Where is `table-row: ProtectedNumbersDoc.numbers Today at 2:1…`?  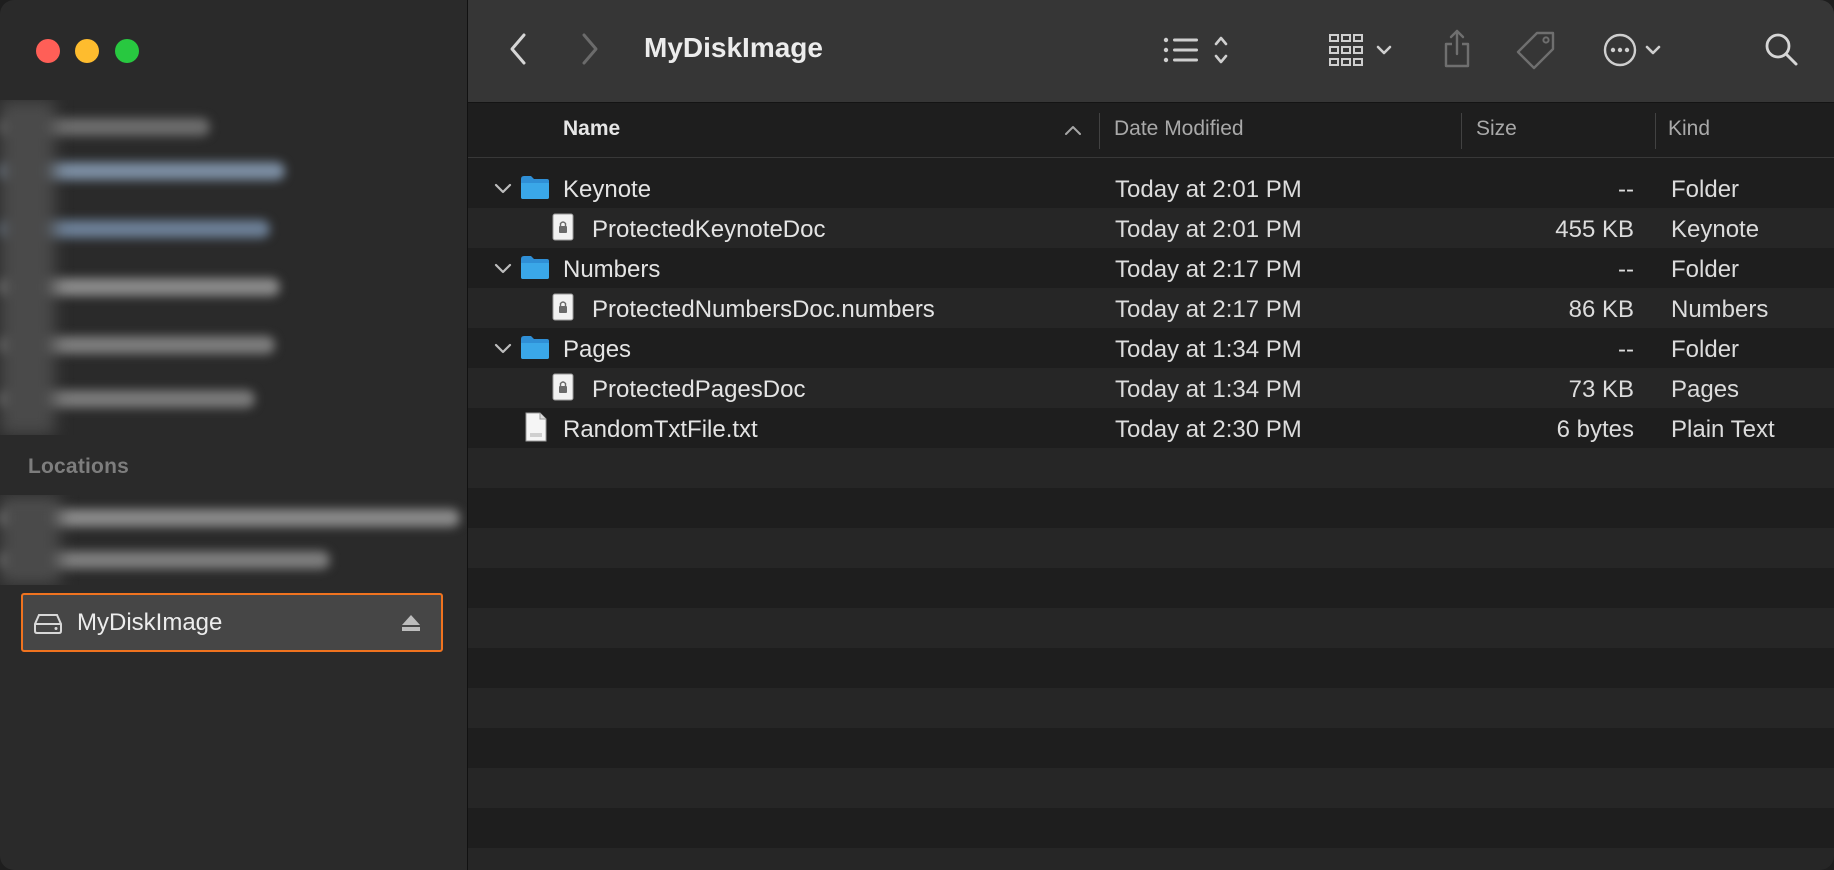 table-row: ProtectedNumbersDoc.numbers Today at 2:1… is located at coordinates (1151, 308).